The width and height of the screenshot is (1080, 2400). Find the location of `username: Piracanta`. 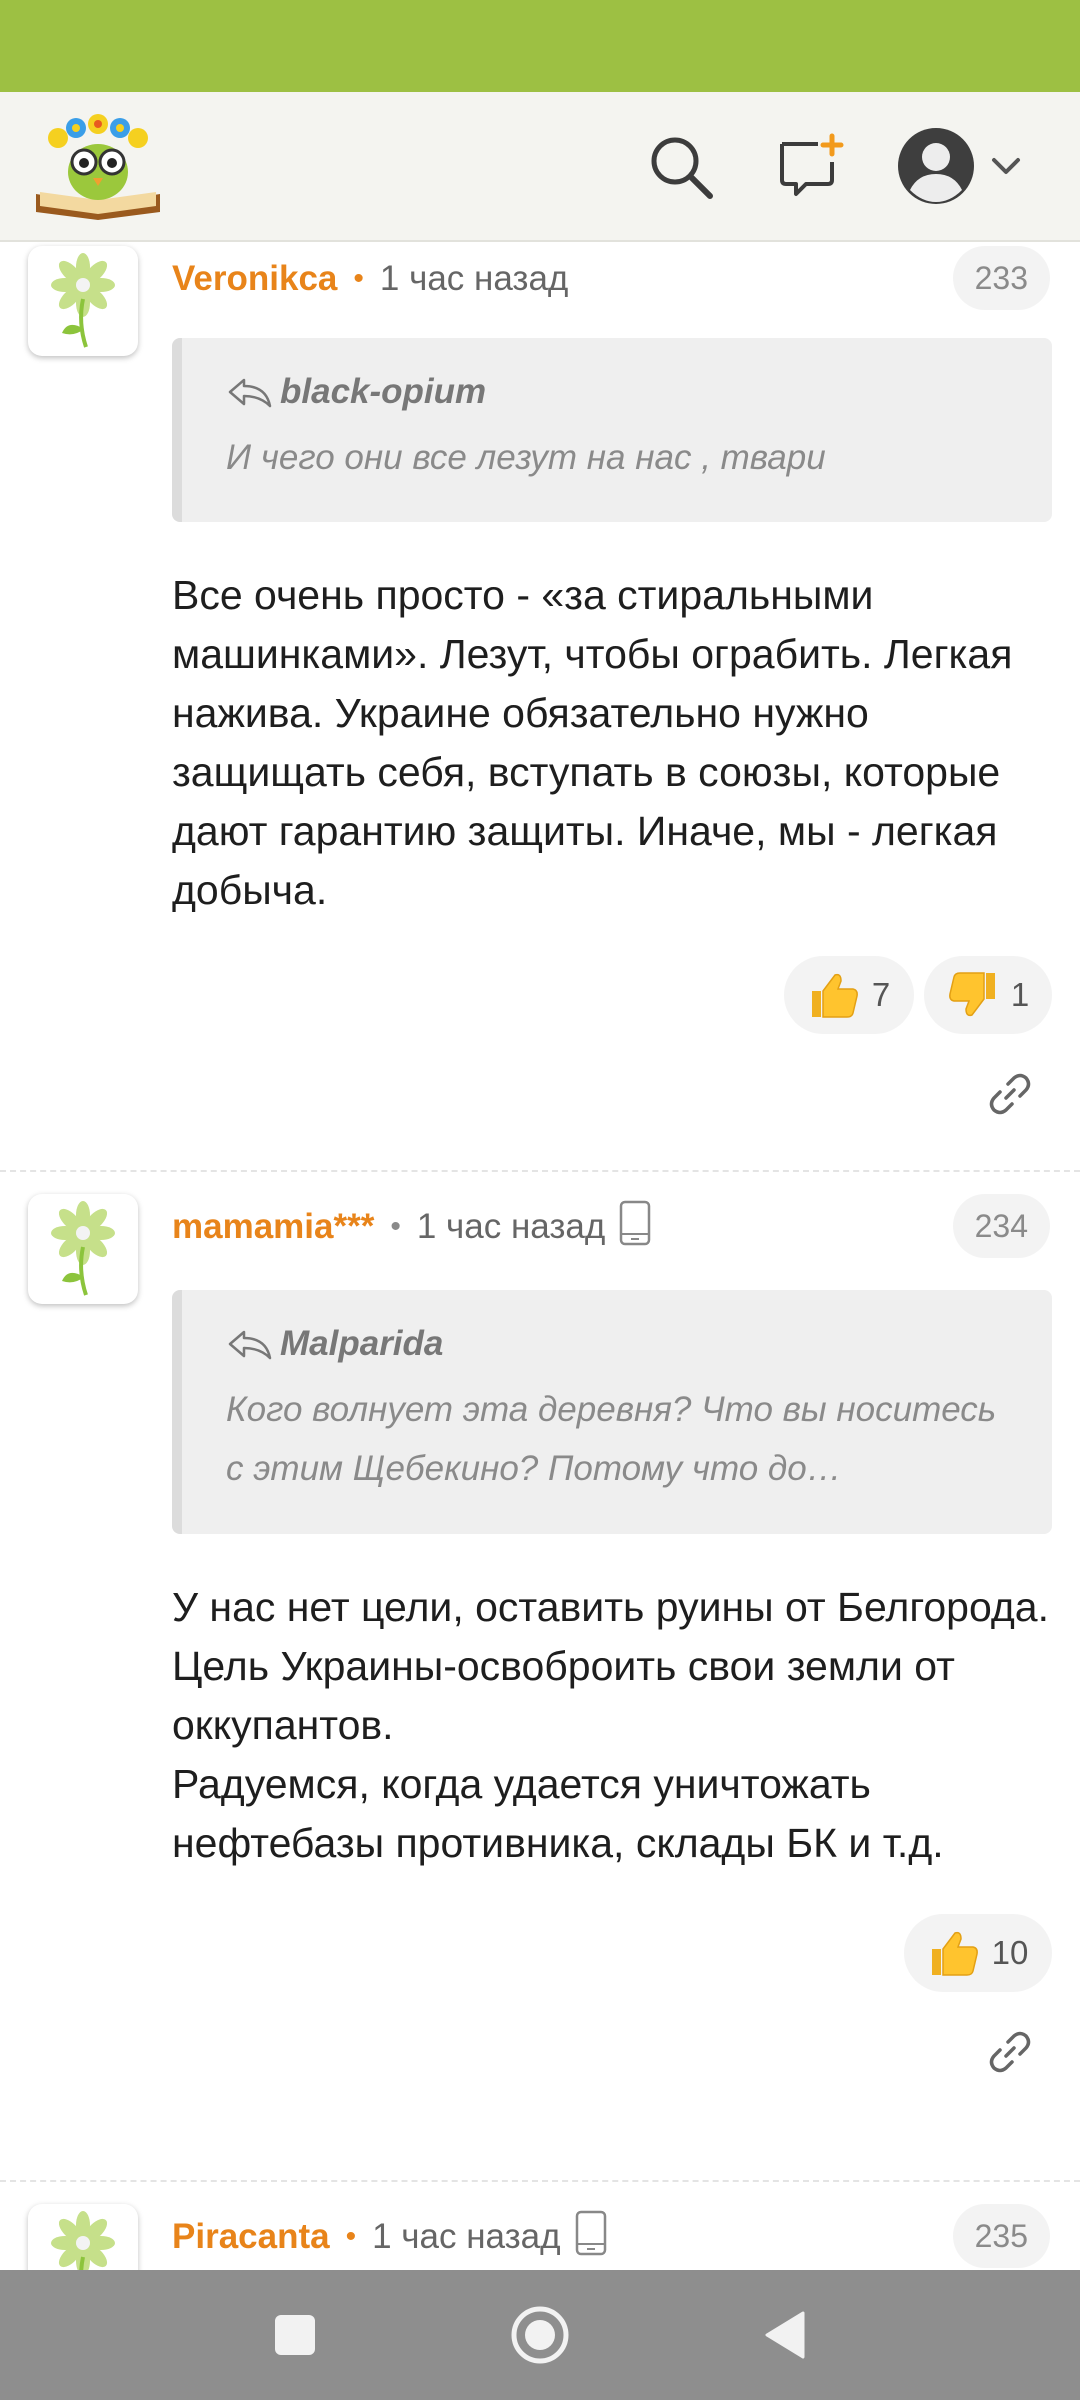

username: Piracanta is located at coordinates (251, 2237).